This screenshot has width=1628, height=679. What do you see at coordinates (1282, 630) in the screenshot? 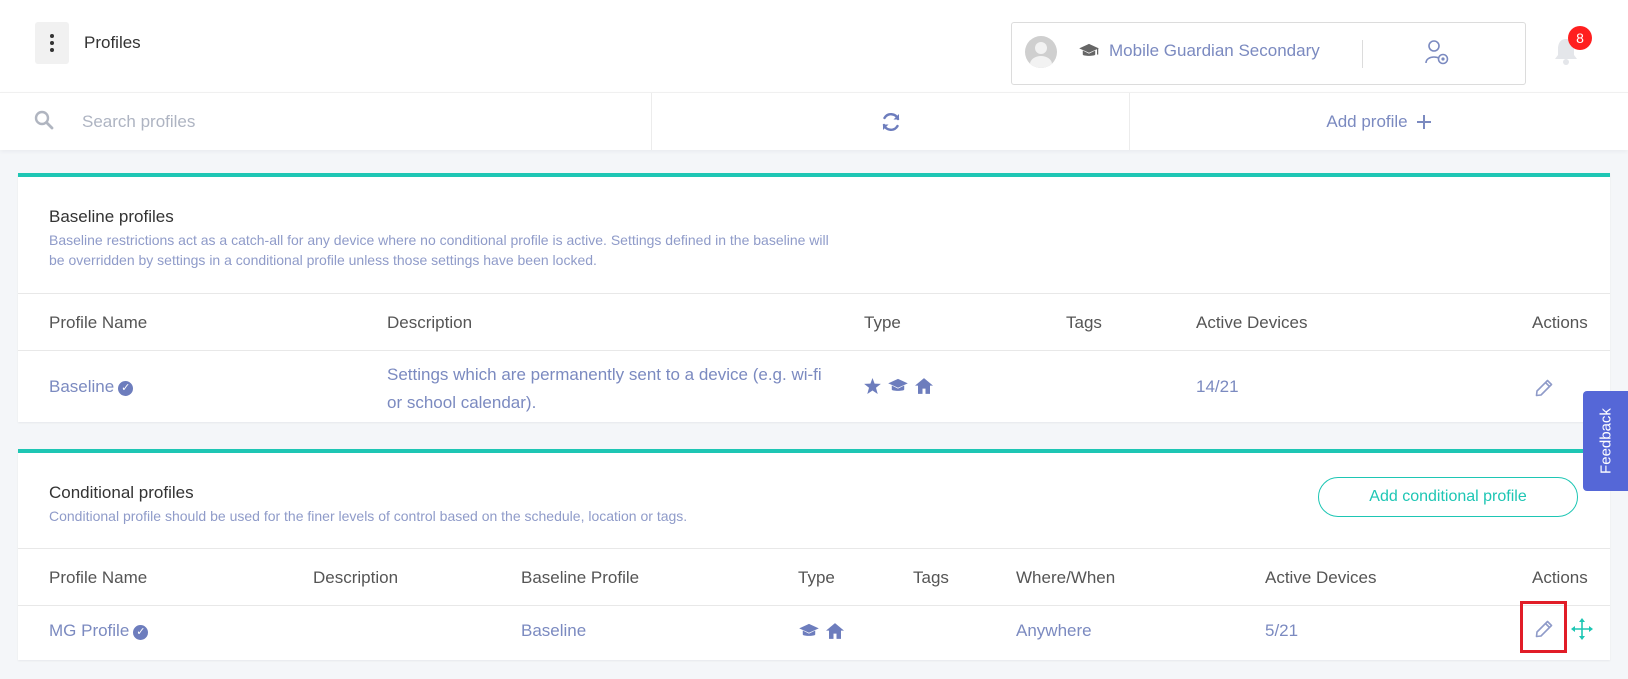
I see `active-devices: 5/21` at bounding box center [1282, 630].